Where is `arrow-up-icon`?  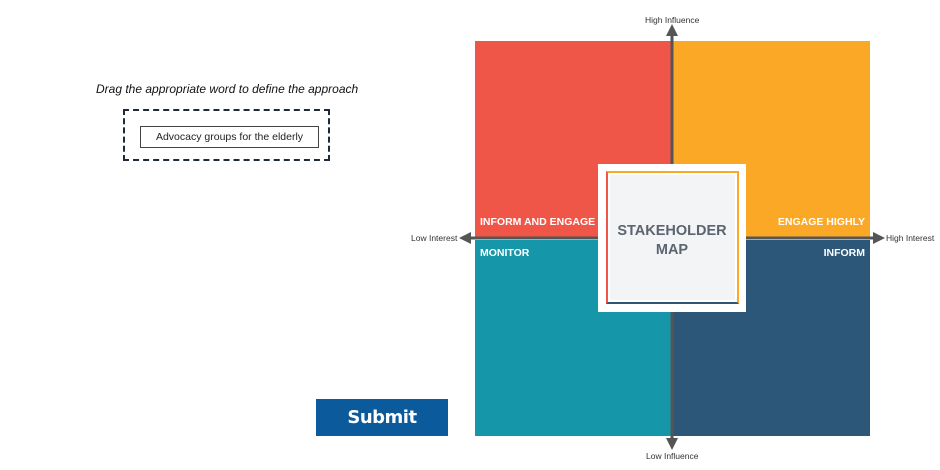 arrow-up-icon is located at coordinates (672, 30).